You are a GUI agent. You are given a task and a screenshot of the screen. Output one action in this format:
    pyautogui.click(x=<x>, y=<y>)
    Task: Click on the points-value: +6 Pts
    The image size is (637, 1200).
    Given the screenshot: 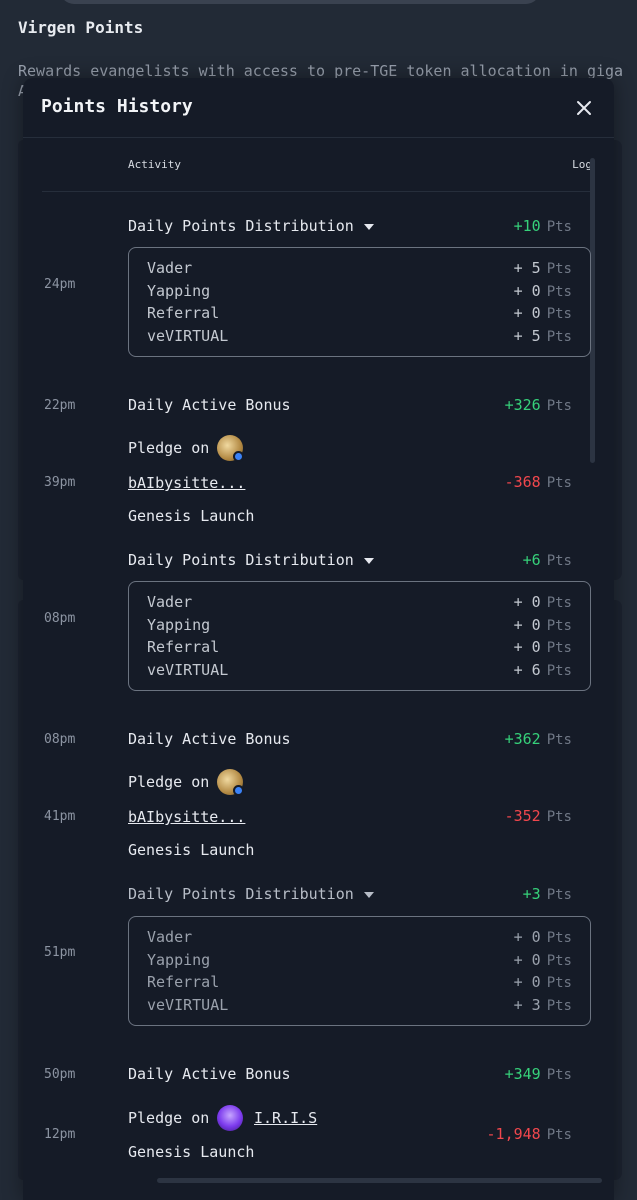 What is the action you would take?
    pyautogui.click(x=547, y=560)
    